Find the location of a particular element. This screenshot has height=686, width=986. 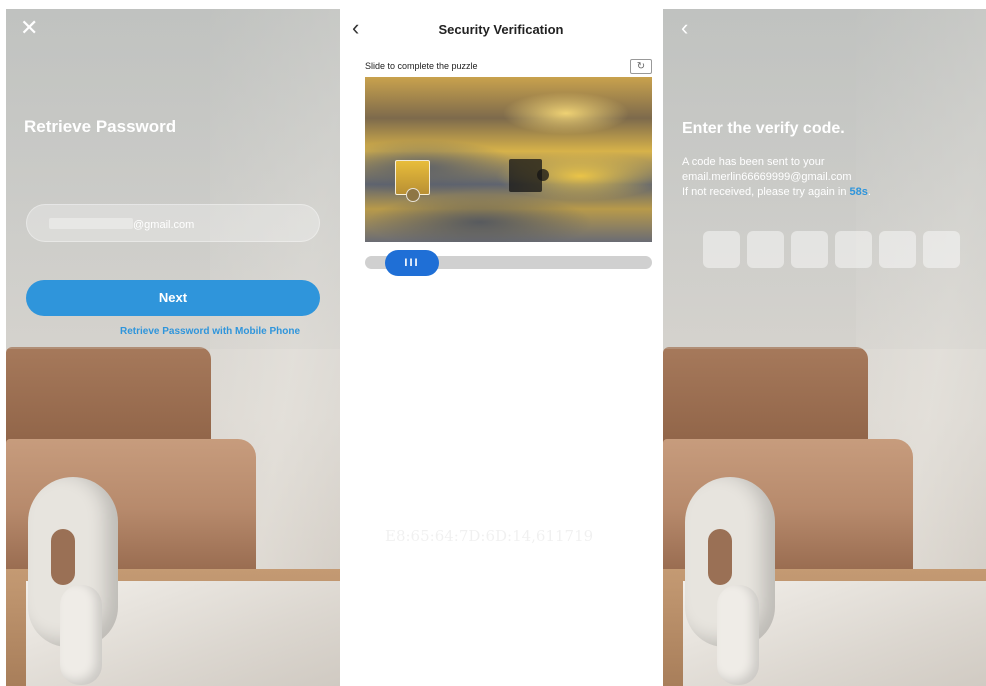

close-icon: ✕ is located at coordinates (29, 28).